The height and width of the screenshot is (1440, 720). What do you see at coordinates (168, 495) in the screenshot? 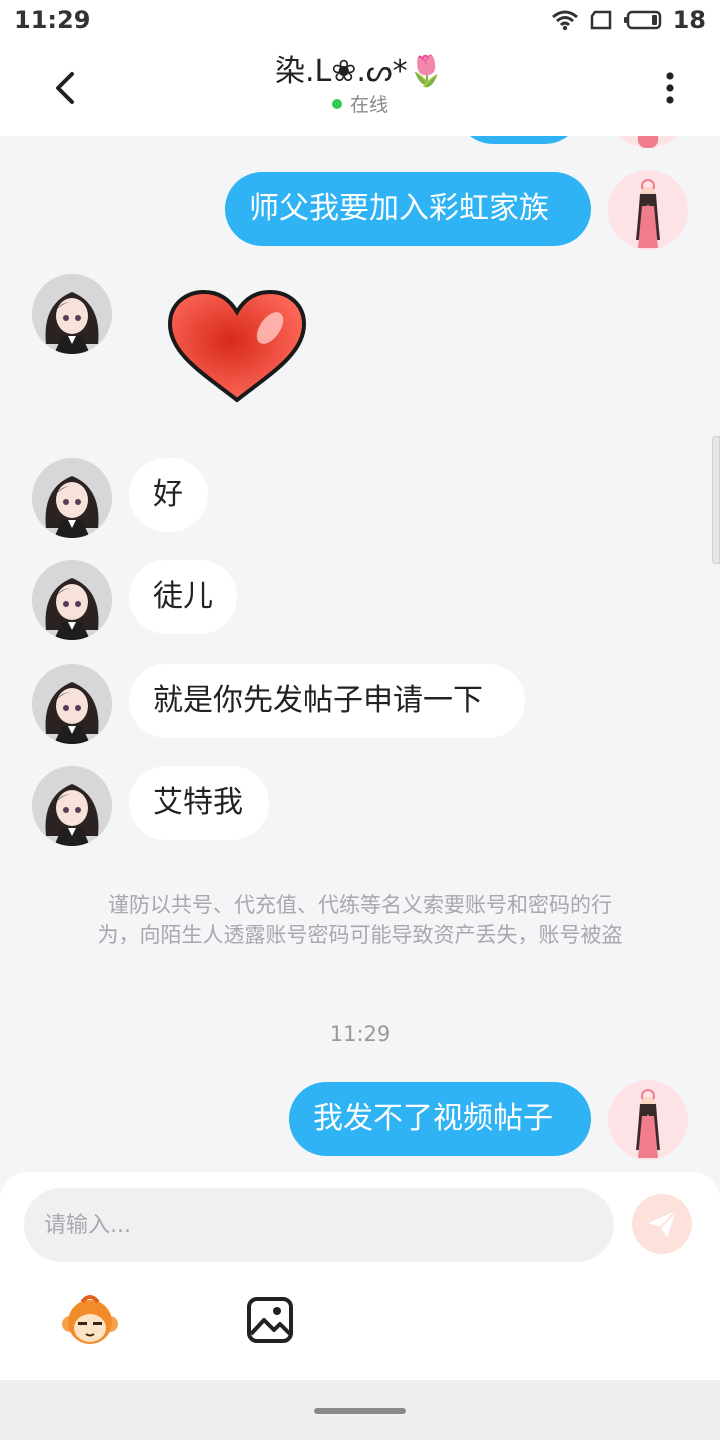
I see `message-bubble: 好` at bounding box center [168, 495].